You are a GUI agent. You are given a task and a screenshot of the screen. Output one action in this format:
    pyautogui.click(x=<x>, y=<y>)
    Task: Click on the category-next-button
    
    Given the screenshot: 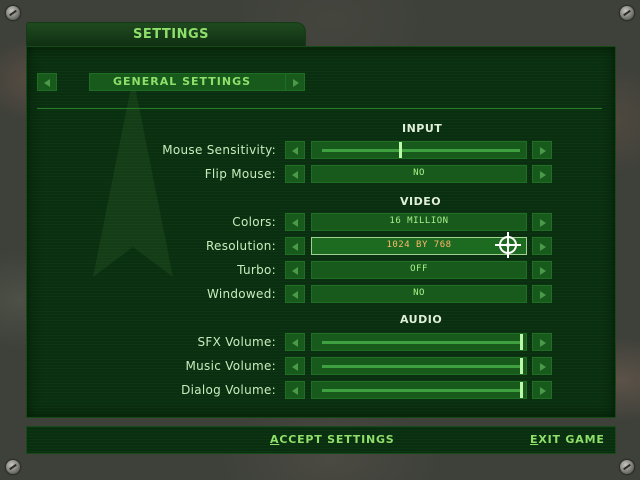 What is the action you would take?
    pyautogui.click(x=295, y=82)
    